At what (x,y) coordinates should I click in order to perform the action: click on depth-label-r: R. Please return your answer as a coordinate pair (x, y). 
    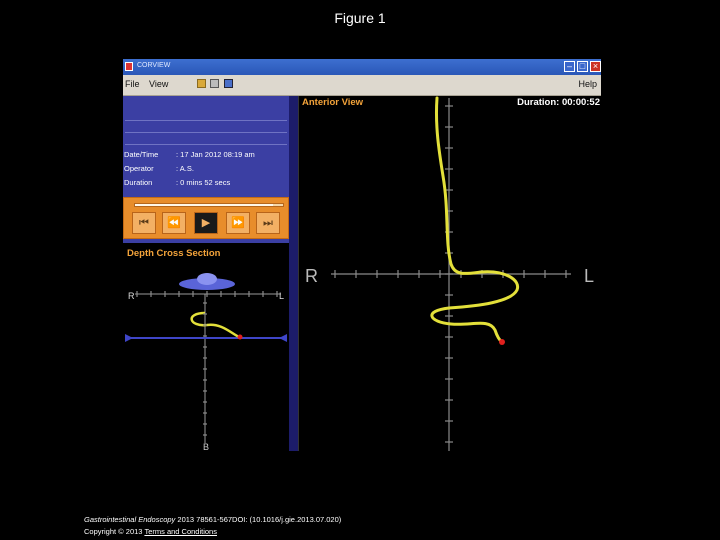
    Looking at the image, I should click on (131, 296).